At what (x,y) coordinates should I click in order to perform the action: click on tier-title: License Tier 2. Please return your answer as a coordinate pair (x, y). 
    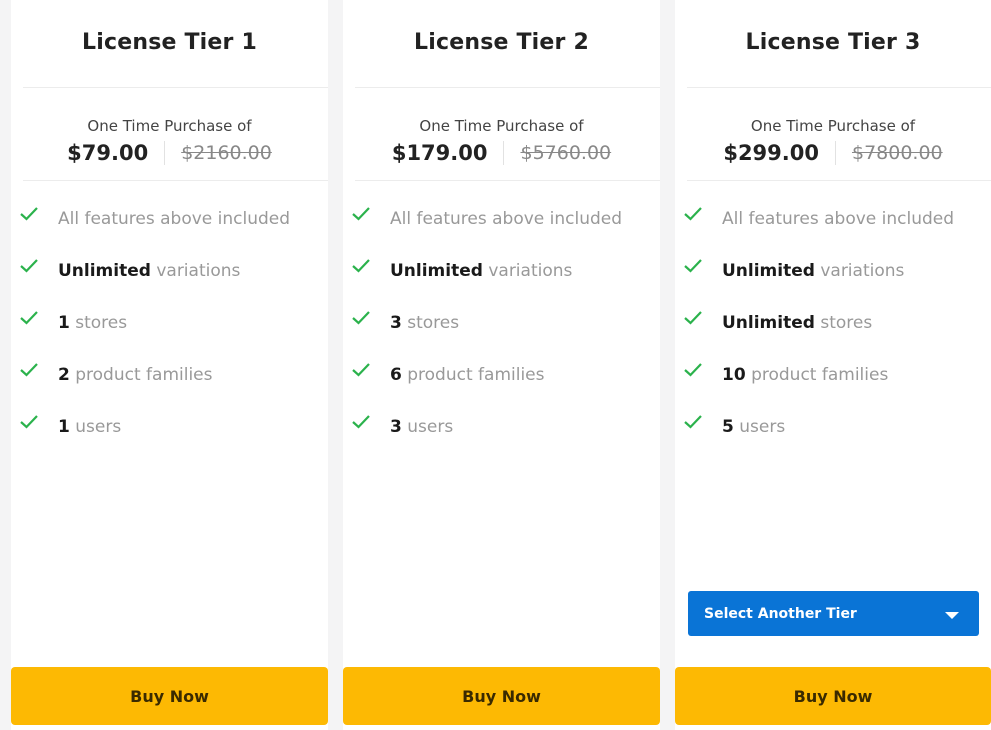
    Looking at the image, I should click on (501, 42).